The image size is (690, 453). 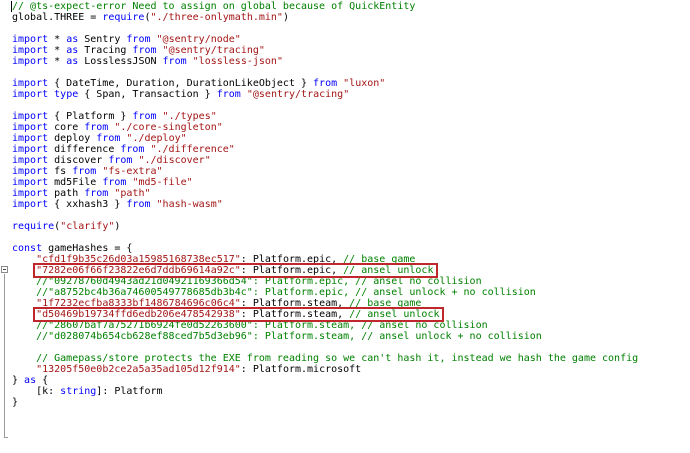 What do you see at coordinates (138, 369) in the screenshot?
I see `string-token: "13205f50e0b2ce2a5a35ad105d12f914"` at bounding box center [138, 369].